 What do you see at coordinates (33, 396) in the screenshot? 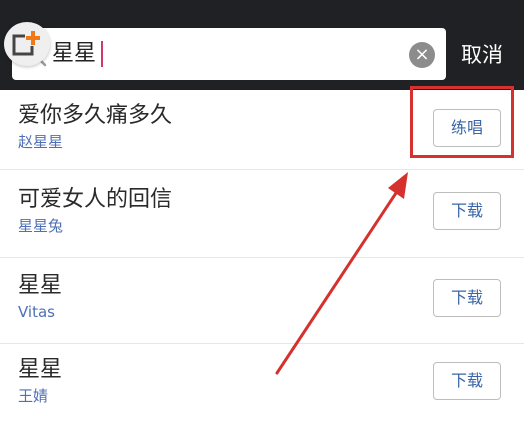
I see `song-artist: 王婧` at bounding box center [33, 396].